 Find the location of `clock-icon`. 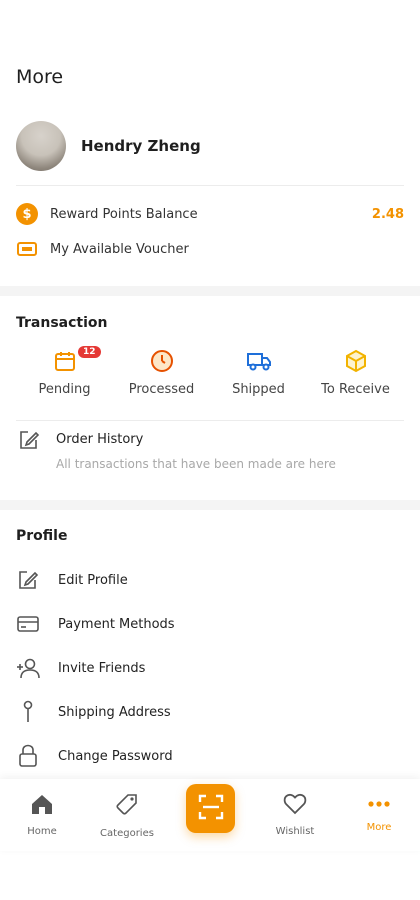

clock-icon is located at coordinates (162, 361).